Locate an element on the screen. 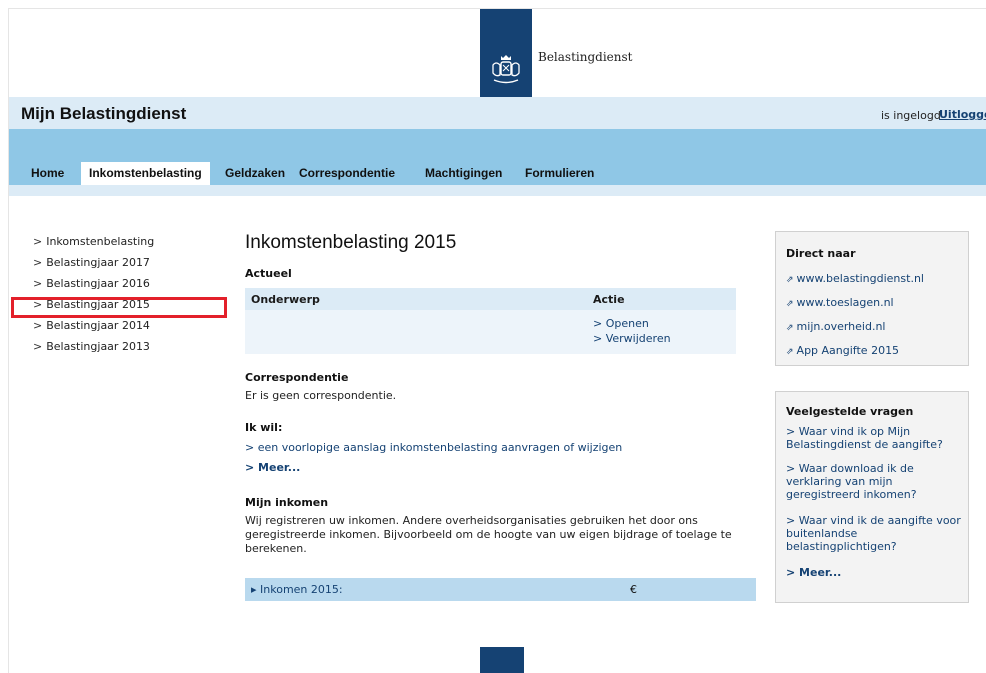  mijn-inkomen-heading: Mijn inkomen is located at coordinates (287, 502).